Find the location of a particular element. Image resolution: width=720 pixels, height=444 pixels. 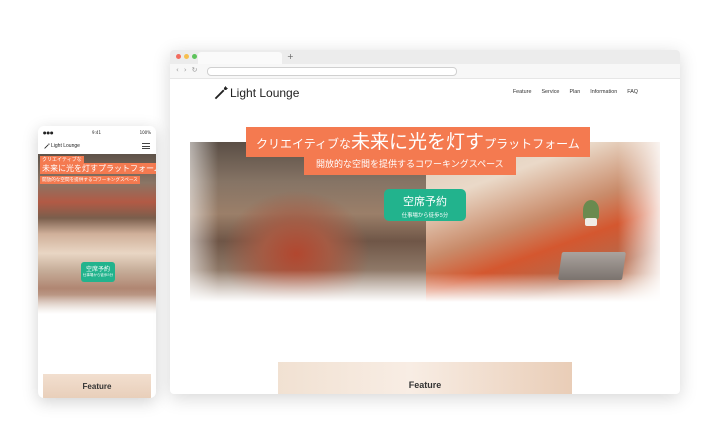

reserve-button-sublabel: 仕事場から徒歩5分 is located at coordinates (425, 216).